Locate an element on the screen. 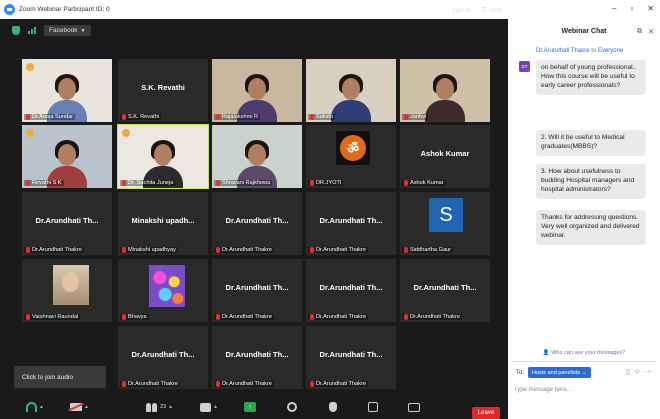  participant-tile: Janhvi is located at coordinates (445, 90).